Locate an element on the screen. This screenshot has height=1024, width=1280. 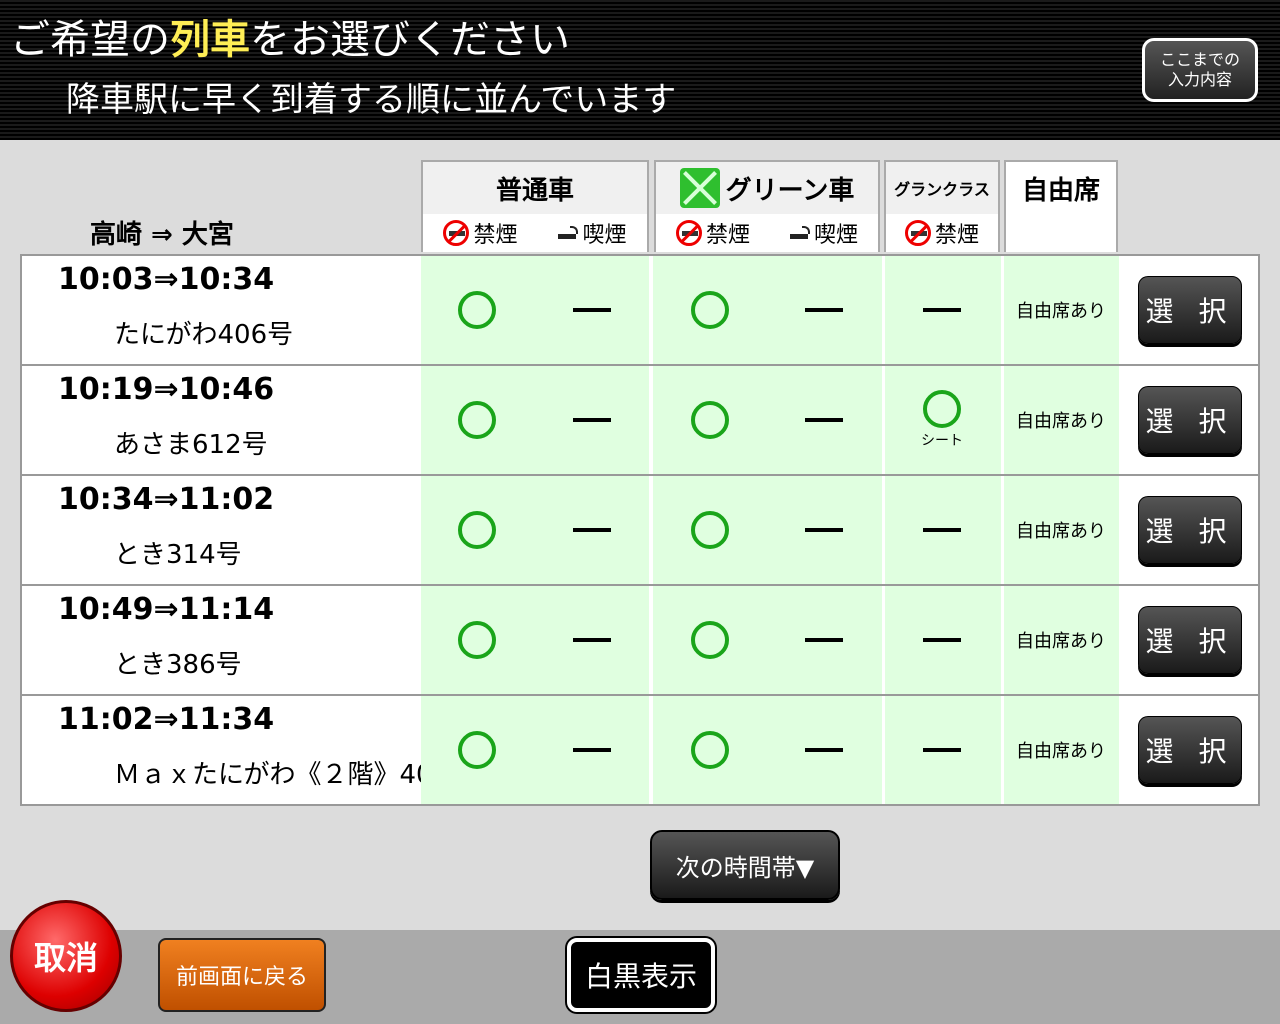
train-row: 10:03⇒10:34 たにがわ406号 自由席あり 選 択 is located at coordinates (640, 311).